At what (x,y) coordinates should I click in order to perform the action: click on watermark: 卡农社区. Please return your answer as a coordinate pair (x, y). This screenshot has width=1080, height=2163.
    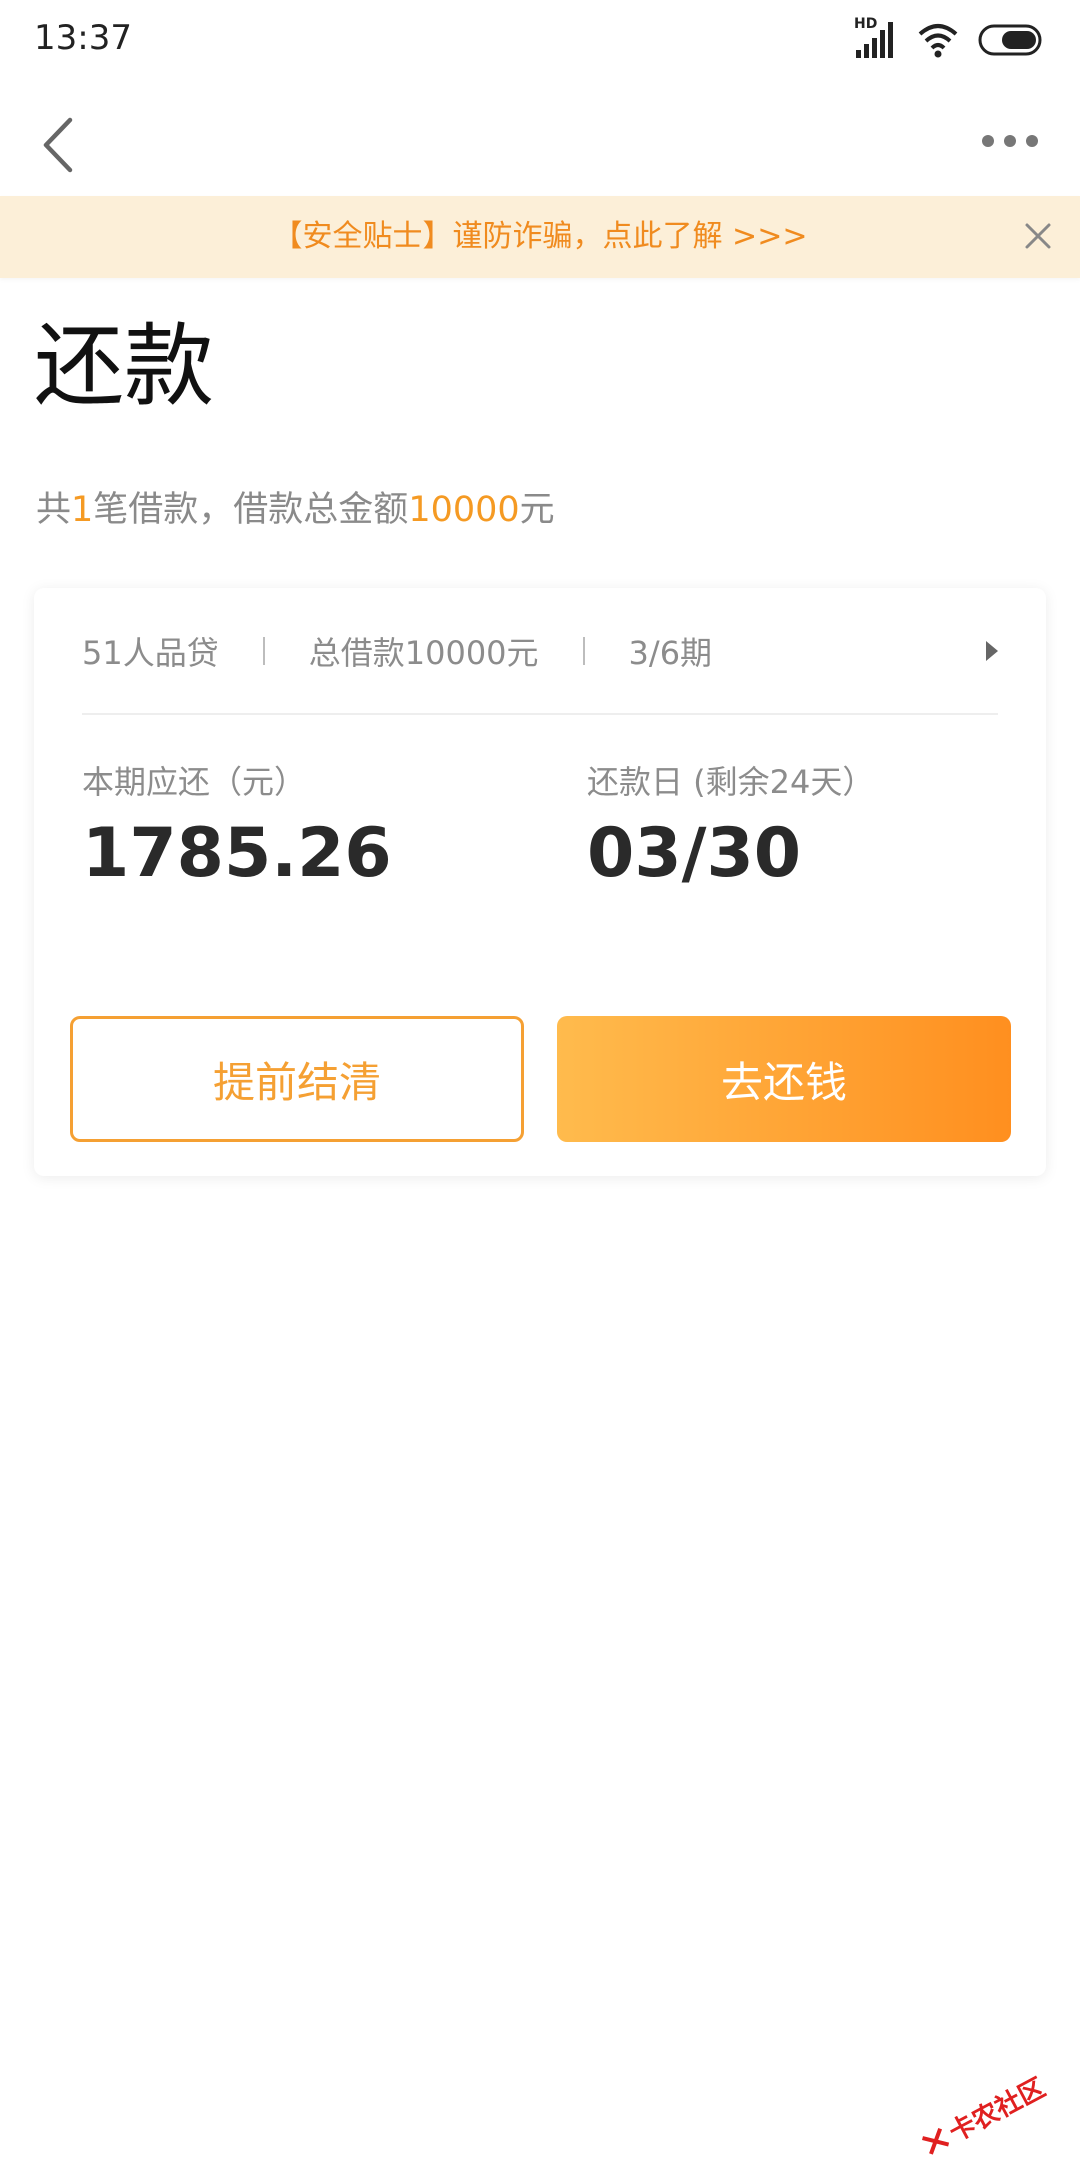
    Looking at the image, I should click on (983, 2115).